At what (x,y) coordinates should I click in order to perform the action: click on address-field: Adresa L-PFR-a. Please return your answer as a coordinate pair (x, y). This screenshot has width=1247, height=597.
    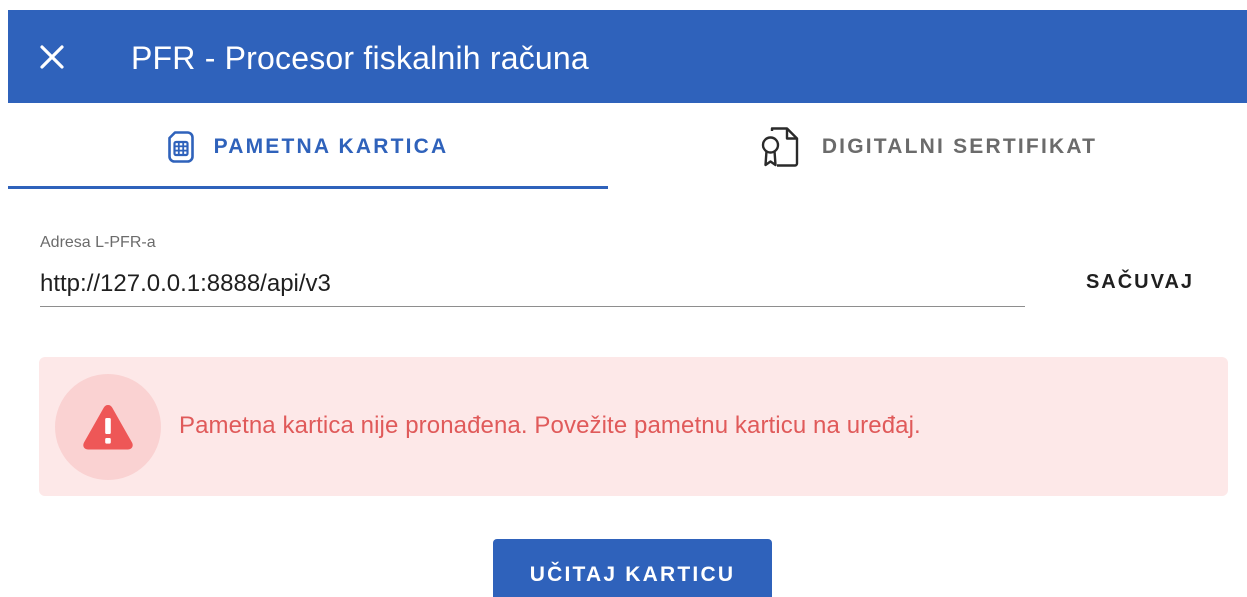
    Looking at the image, I should click on (532, 269).